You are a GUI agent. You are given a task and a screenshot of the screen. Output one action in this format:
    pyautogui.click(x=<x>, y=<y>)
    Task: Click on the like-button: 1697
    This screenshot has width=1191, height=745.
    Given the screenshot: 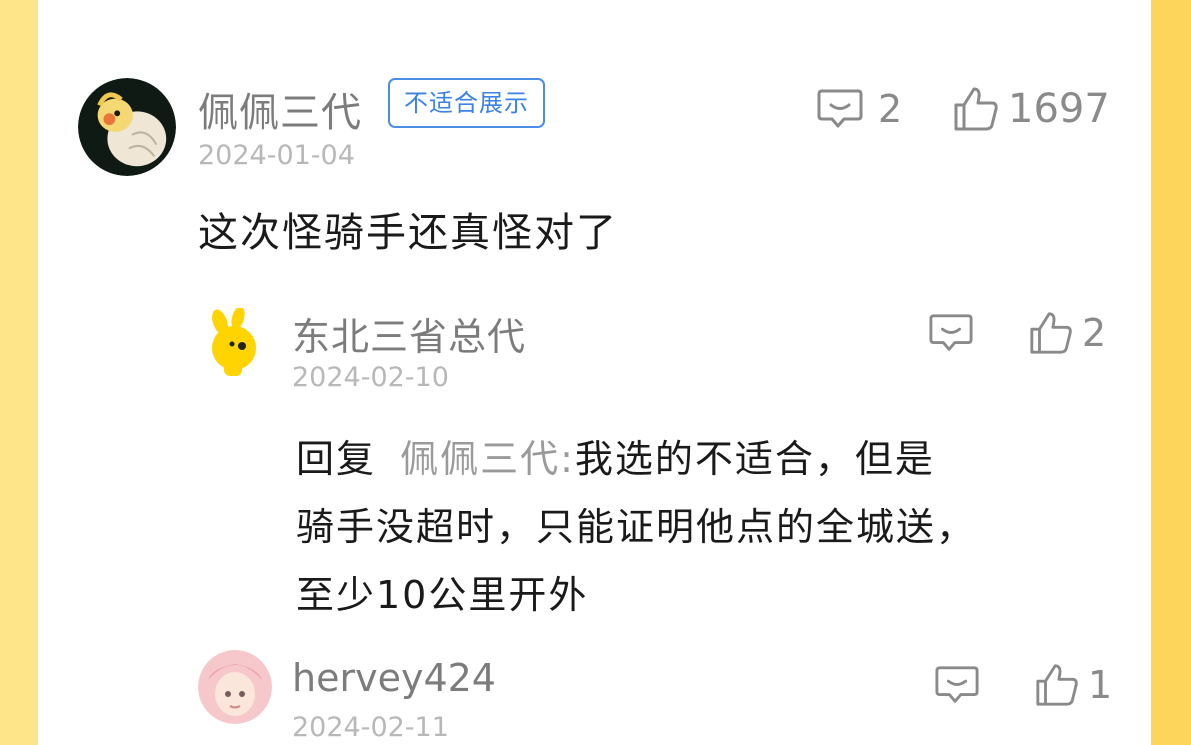 What is the action you would take?
    pyautogui.click(x=1031, y=109)
    